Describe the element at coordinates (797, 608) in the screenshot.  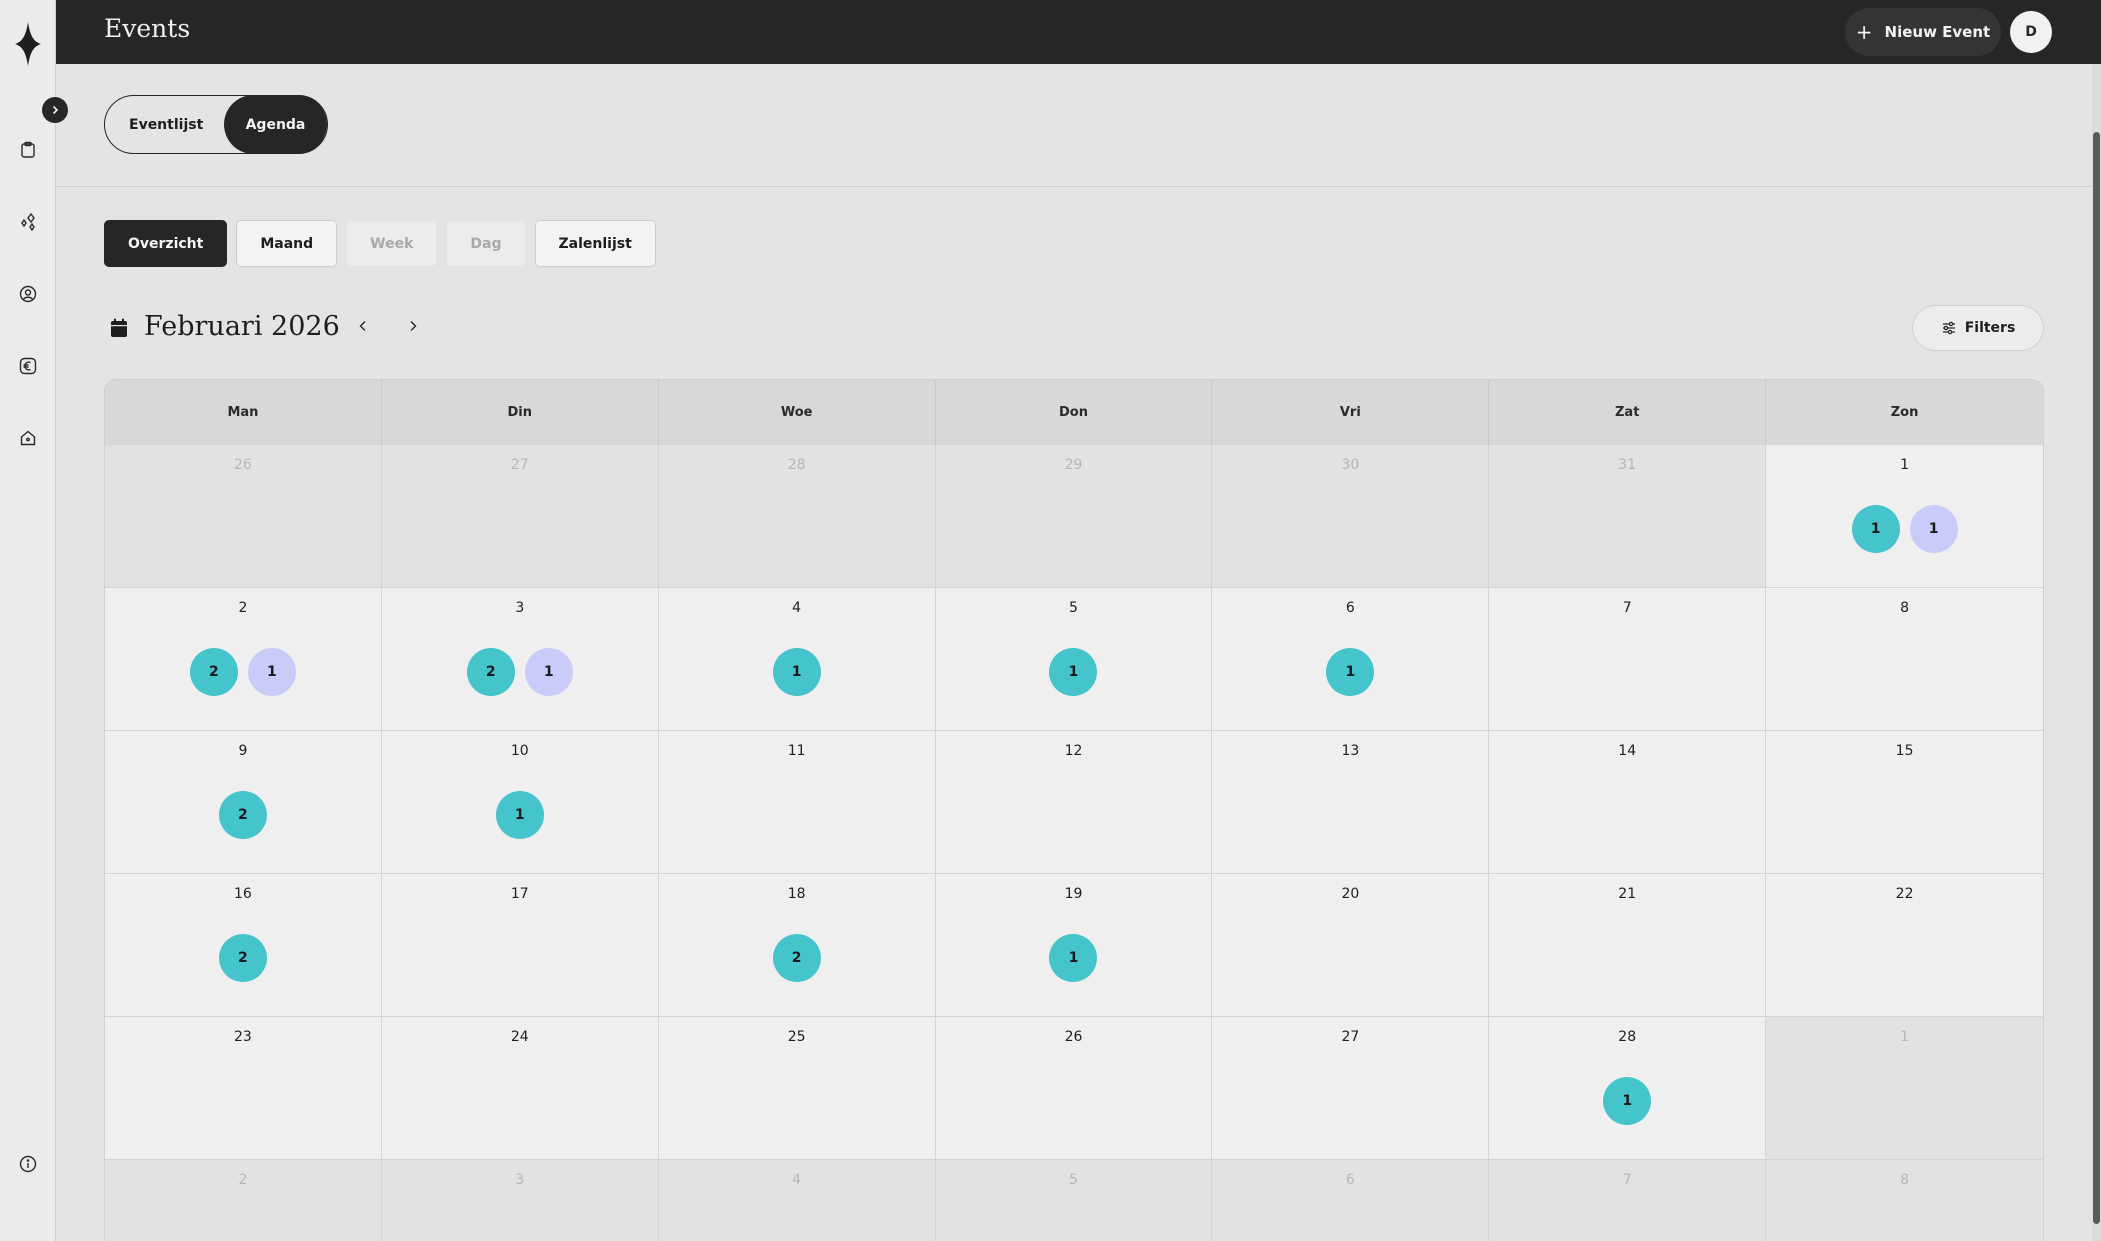
I see `day-number: 4` at that location.